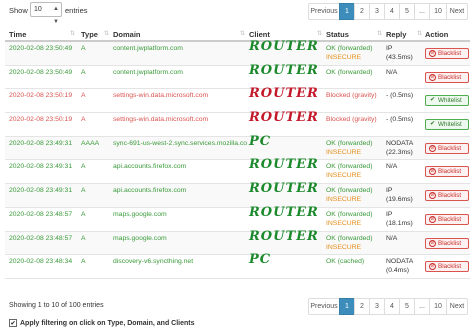 This screenshot has width=474, height=335. Describe the element at coordinates (400, 143) in the screenshot. I see `cell-reply: NODATA` at that location.